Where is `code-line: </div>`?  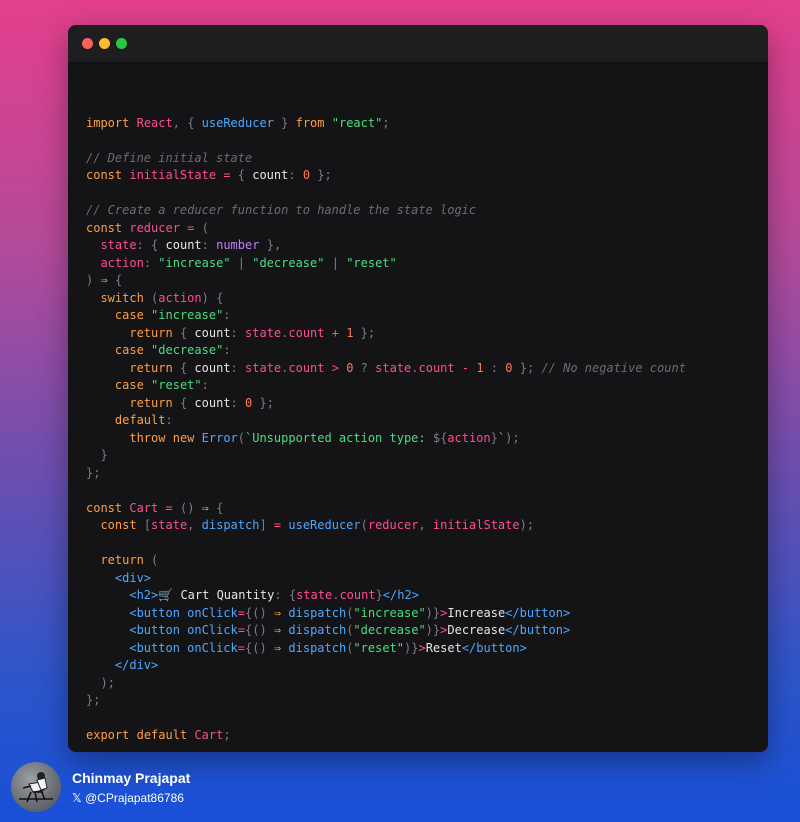
code-line: </div> is located at coordinates (136, 665).